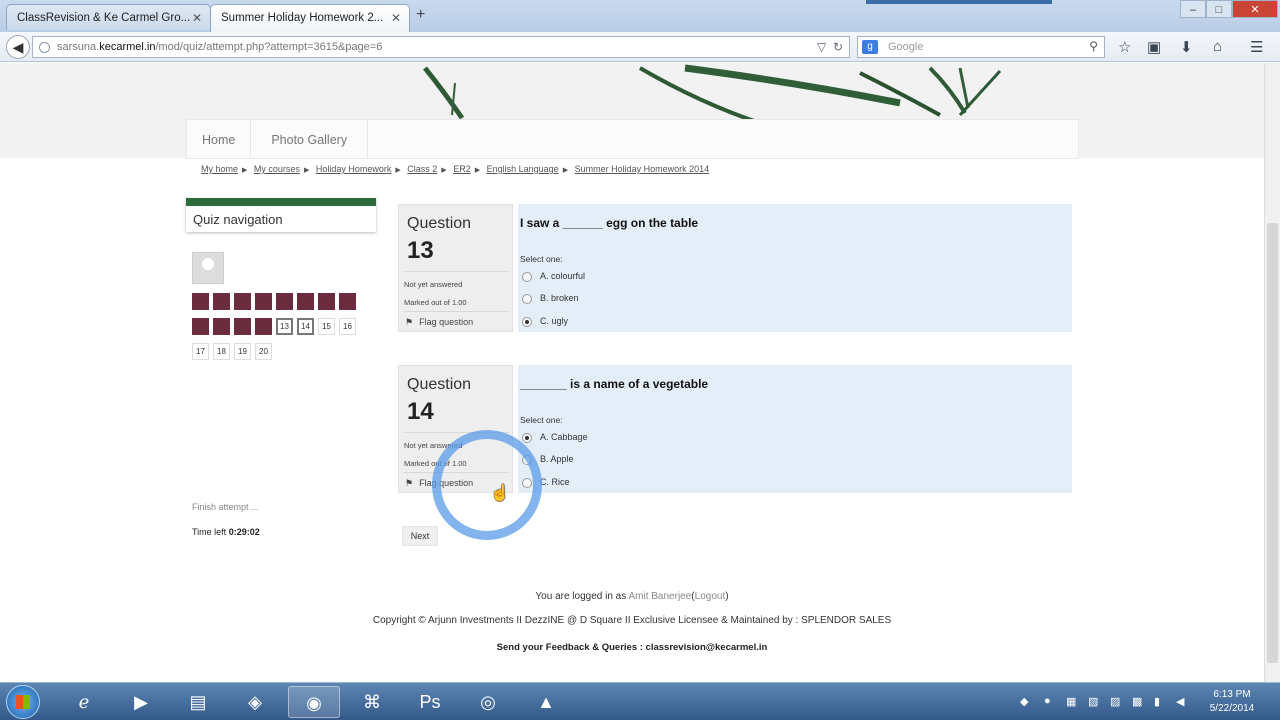 The width and height of the screenshot is (1280, 721). I want to click on tray-tool-icon: ▦, so click(1071, 701).